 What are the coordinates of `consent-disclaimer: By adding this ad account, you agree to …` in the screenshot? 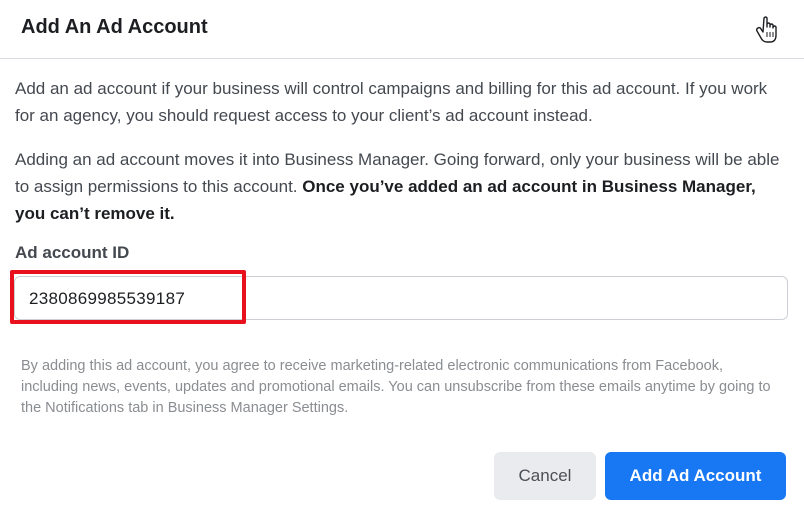 It's located at (396, 387).